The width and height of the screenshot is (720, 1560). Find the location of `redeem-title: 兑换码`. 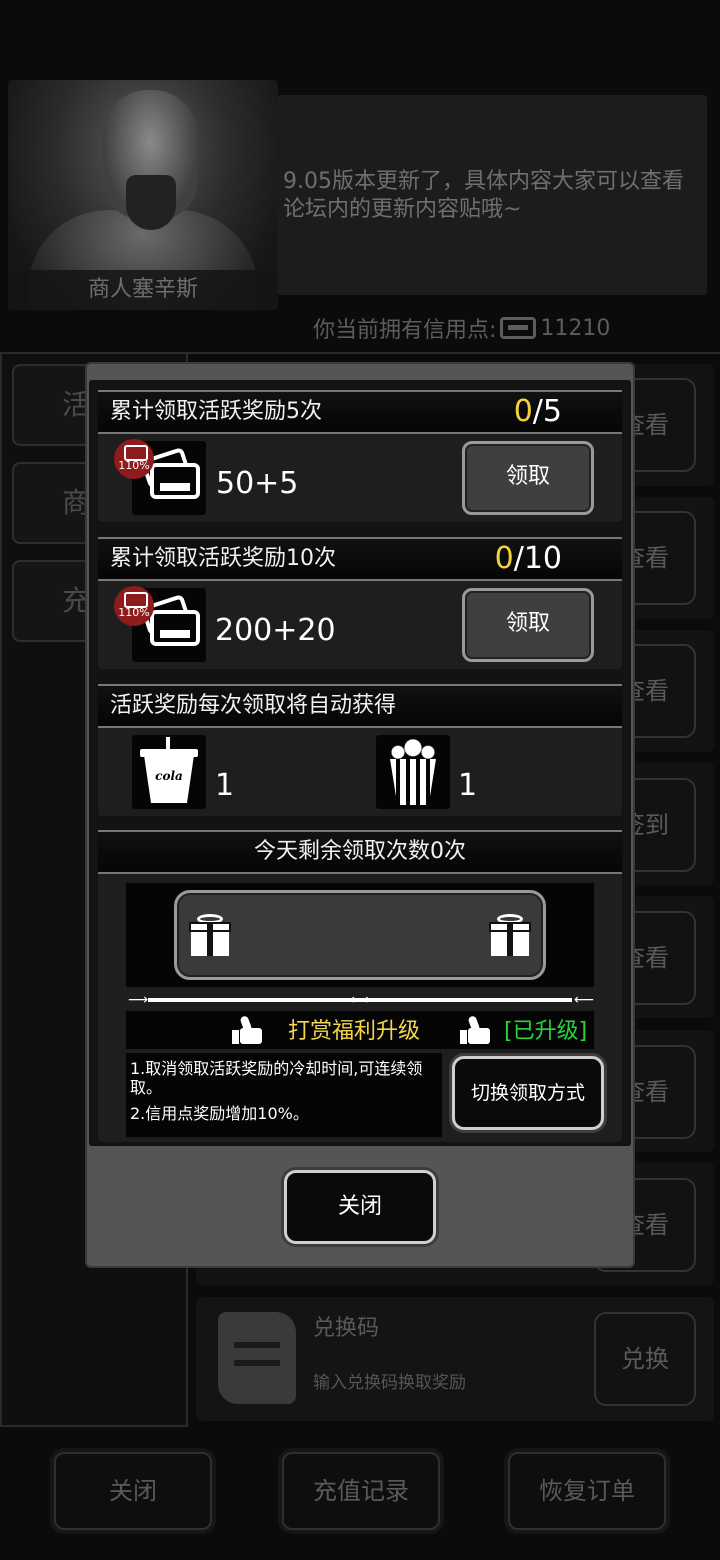

redeem-title: 兑换码 is located at coordinates (346, 1328).